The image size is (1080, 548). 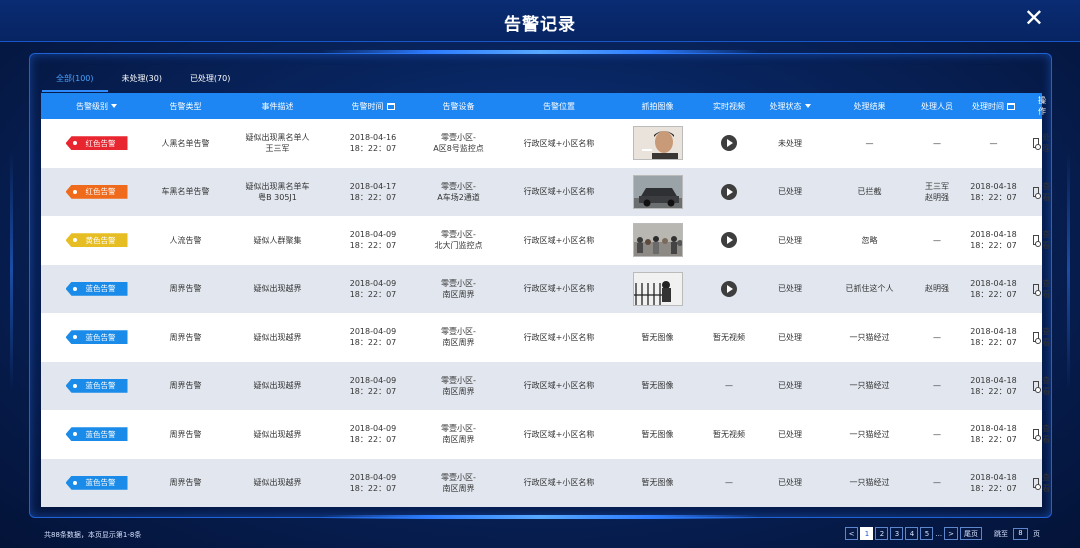 What do you see at coordinates (142, 81) in the screenshot?
I see `tab-unprocessed: 未处理(30)` at bounding box center [142, 81].